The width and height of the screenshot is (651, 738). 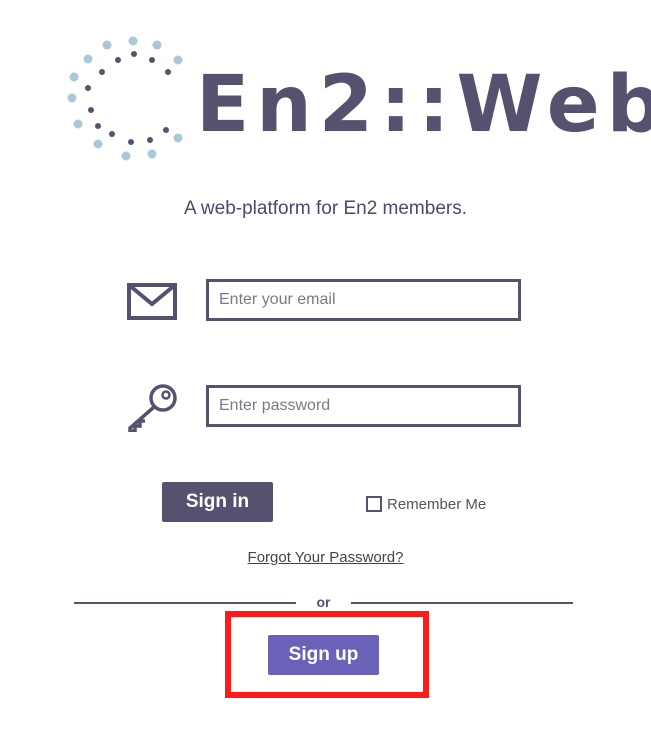 I want to click on logo-dots-group, so click(x=125, y=98).